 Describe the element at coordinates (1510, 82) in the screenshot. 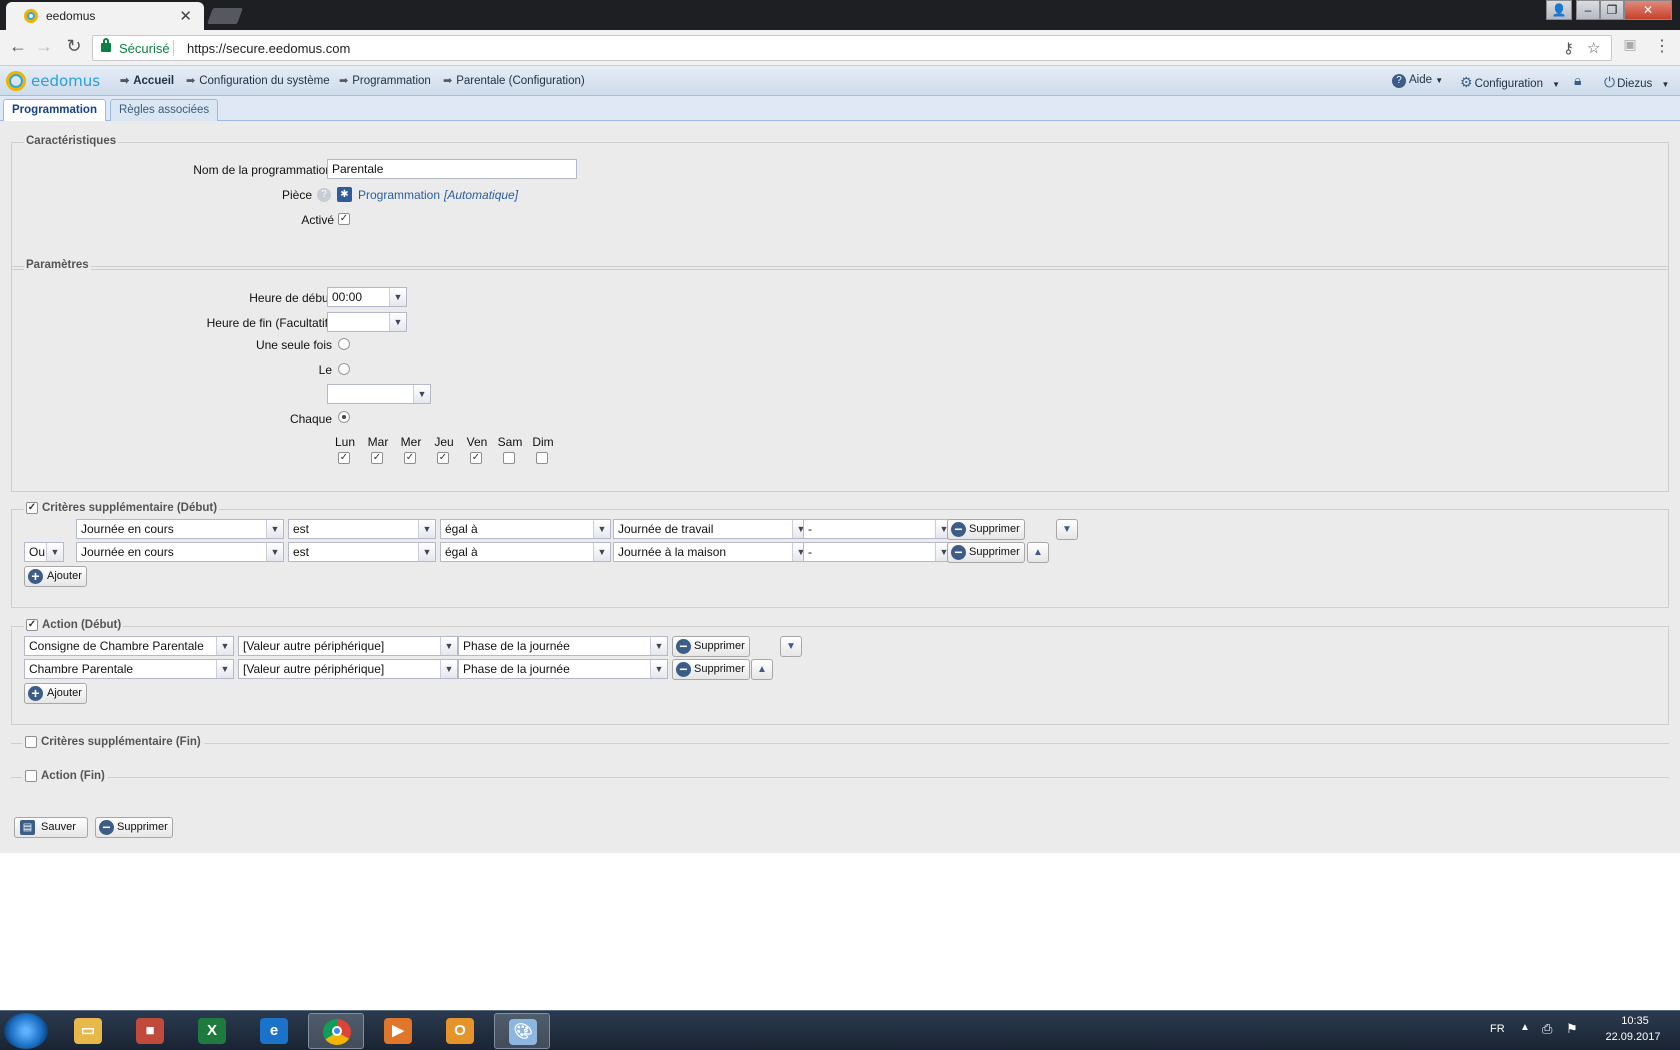

I see `configuration-menu: ⚙ Configuration ▼` at that location.